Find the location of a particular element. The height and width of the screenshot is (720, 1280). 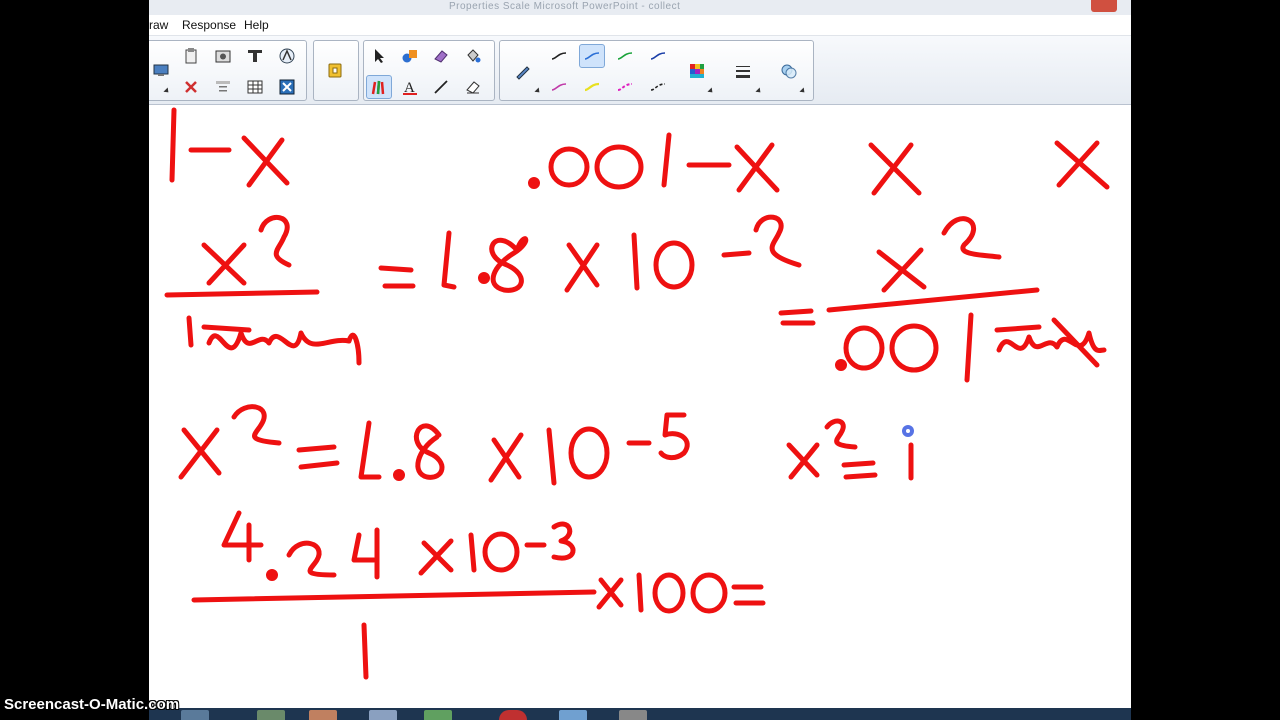

toolbar-group-insert is located at coordinates (228, 70).